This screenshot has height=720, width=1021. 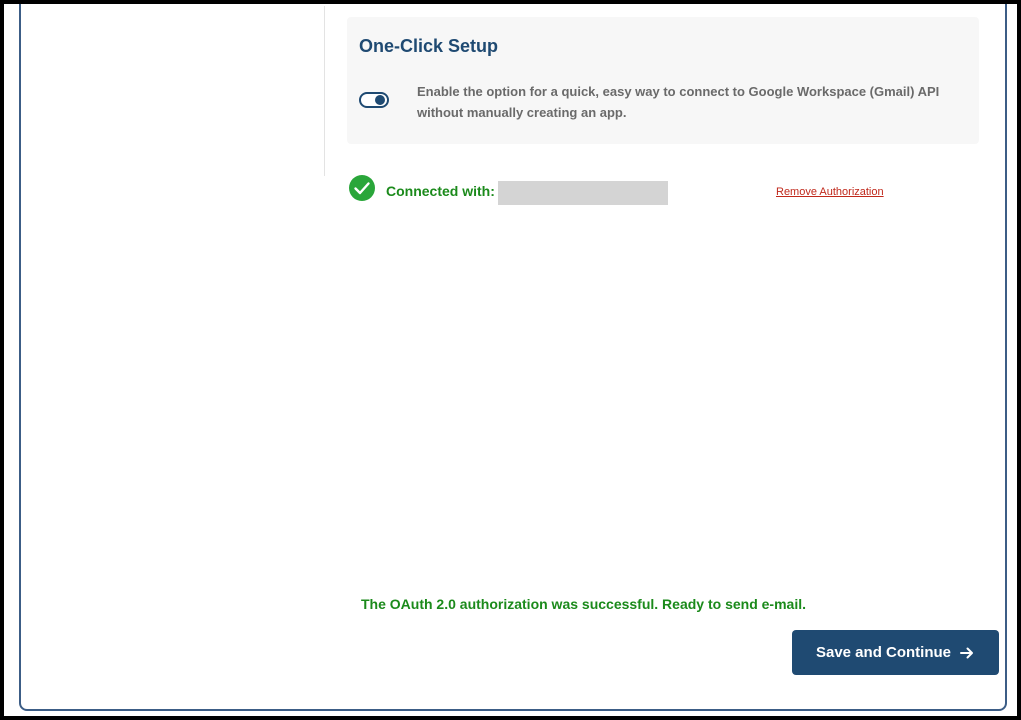 I want to click on toggle-knob, so click(x=380, y=100).